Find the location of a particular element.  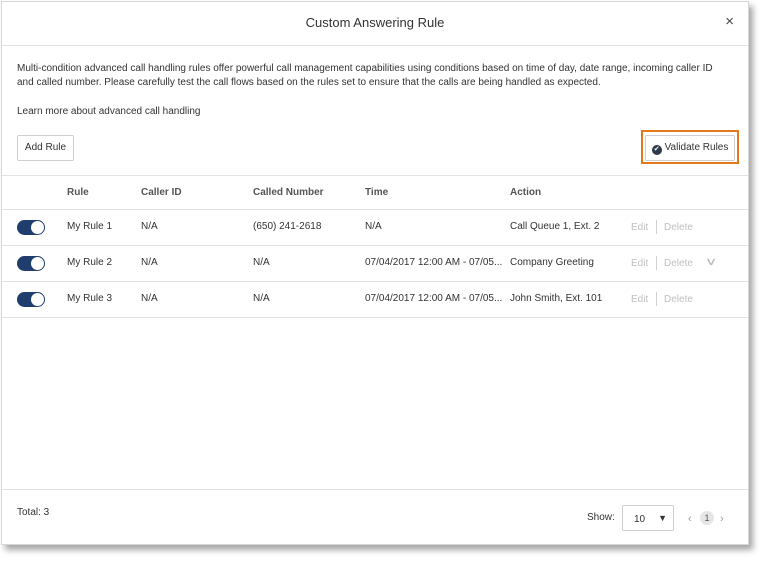

add-rule-button: Add Rule is located at coordinates (45, 148).